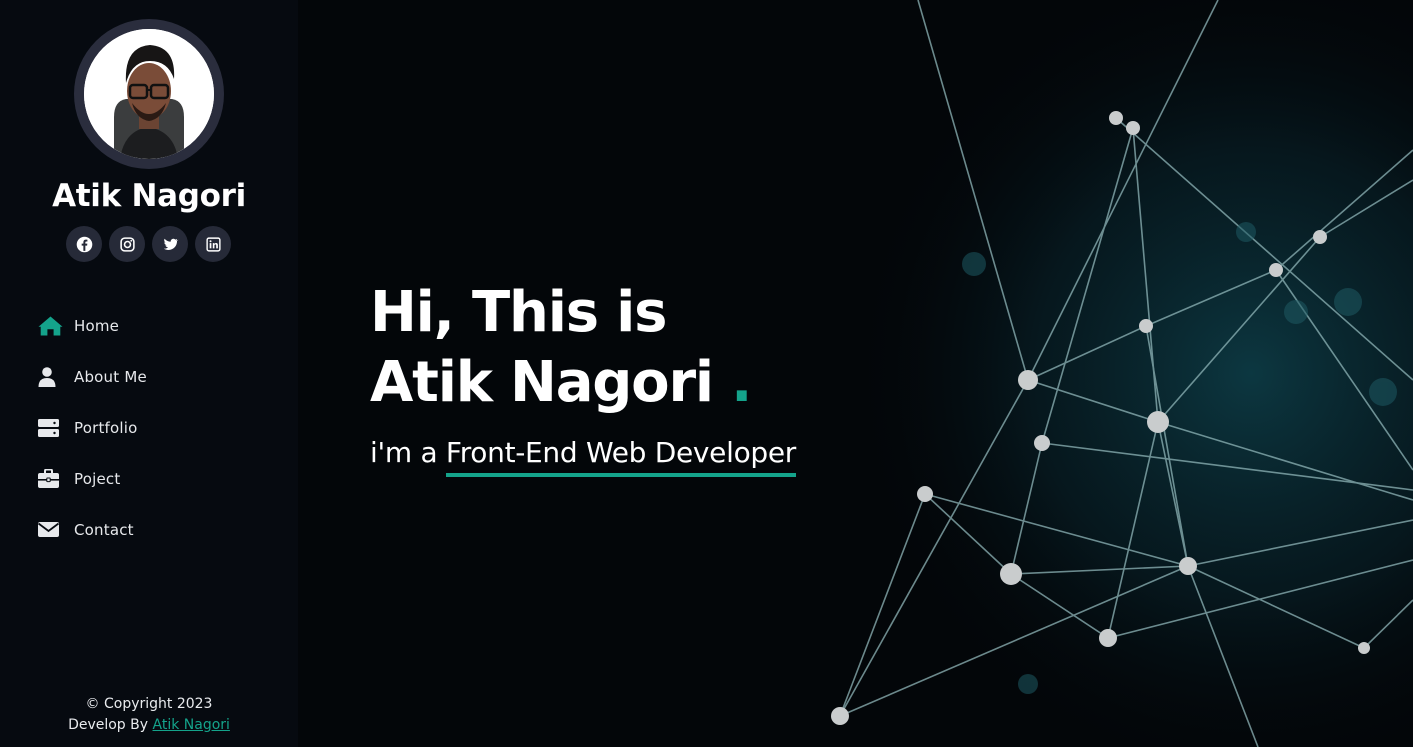  What do you see at coordinates (720, 383) in the screenshot?
I see `hero-name-line: Atik Nagori .` at bounding box center [720, 383].